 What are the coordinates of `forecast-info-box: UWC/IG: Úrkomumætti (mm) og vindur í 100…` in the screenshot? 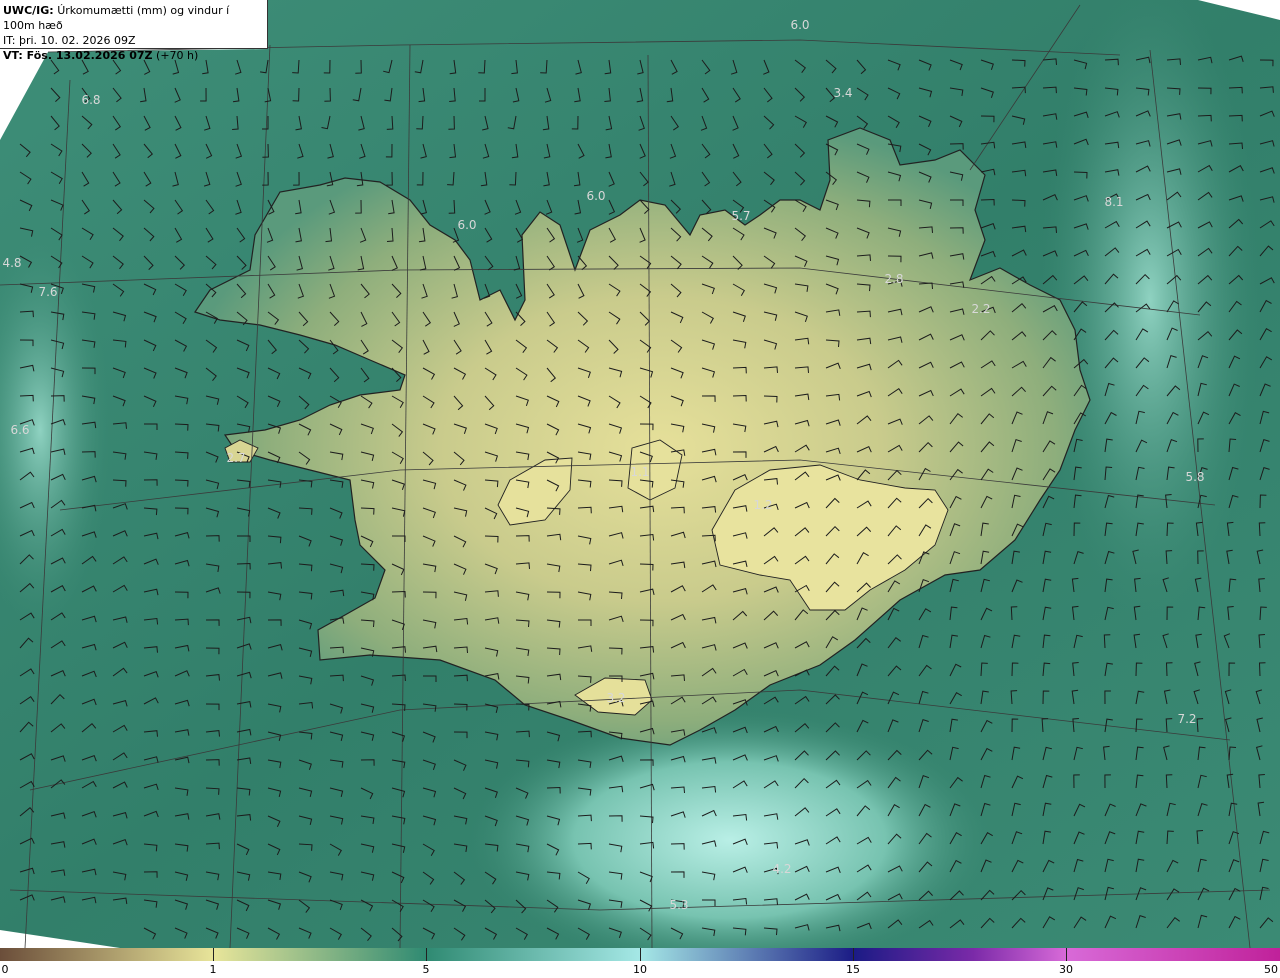 It's located at (134, 31).